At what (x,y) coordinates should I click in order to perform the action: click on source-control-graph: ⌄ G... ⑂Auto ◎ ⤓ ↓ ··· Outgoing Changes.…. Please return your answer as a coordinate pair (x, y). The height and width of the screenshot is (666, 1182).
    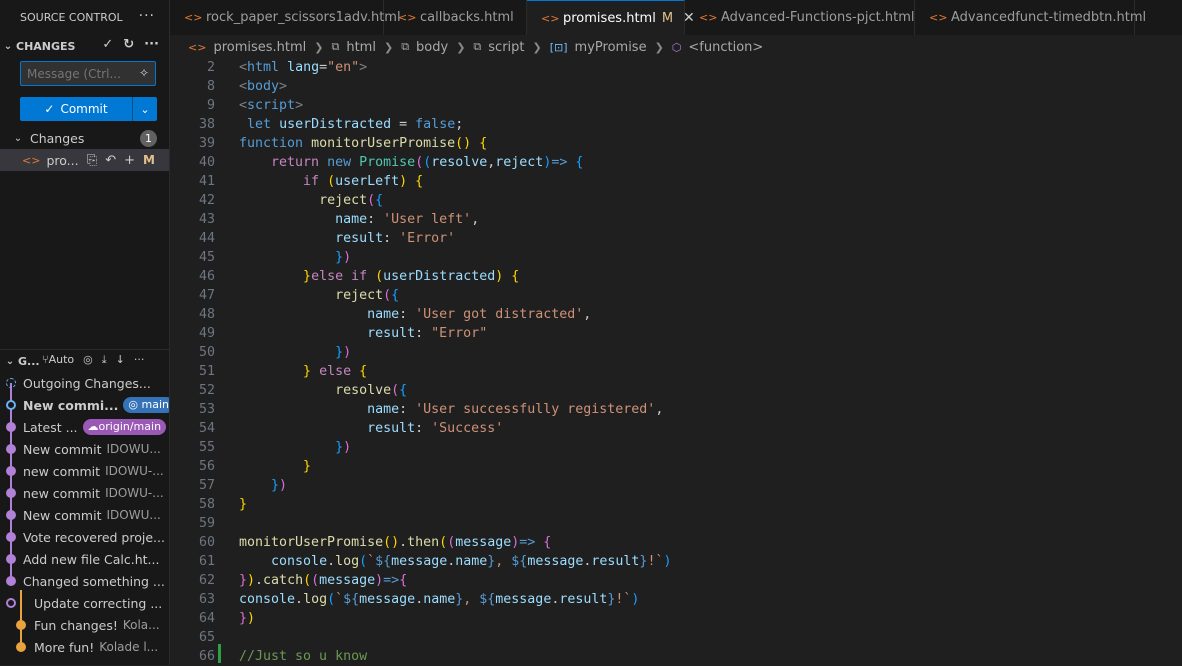
    Looking at the image, I should click on (84, 503).